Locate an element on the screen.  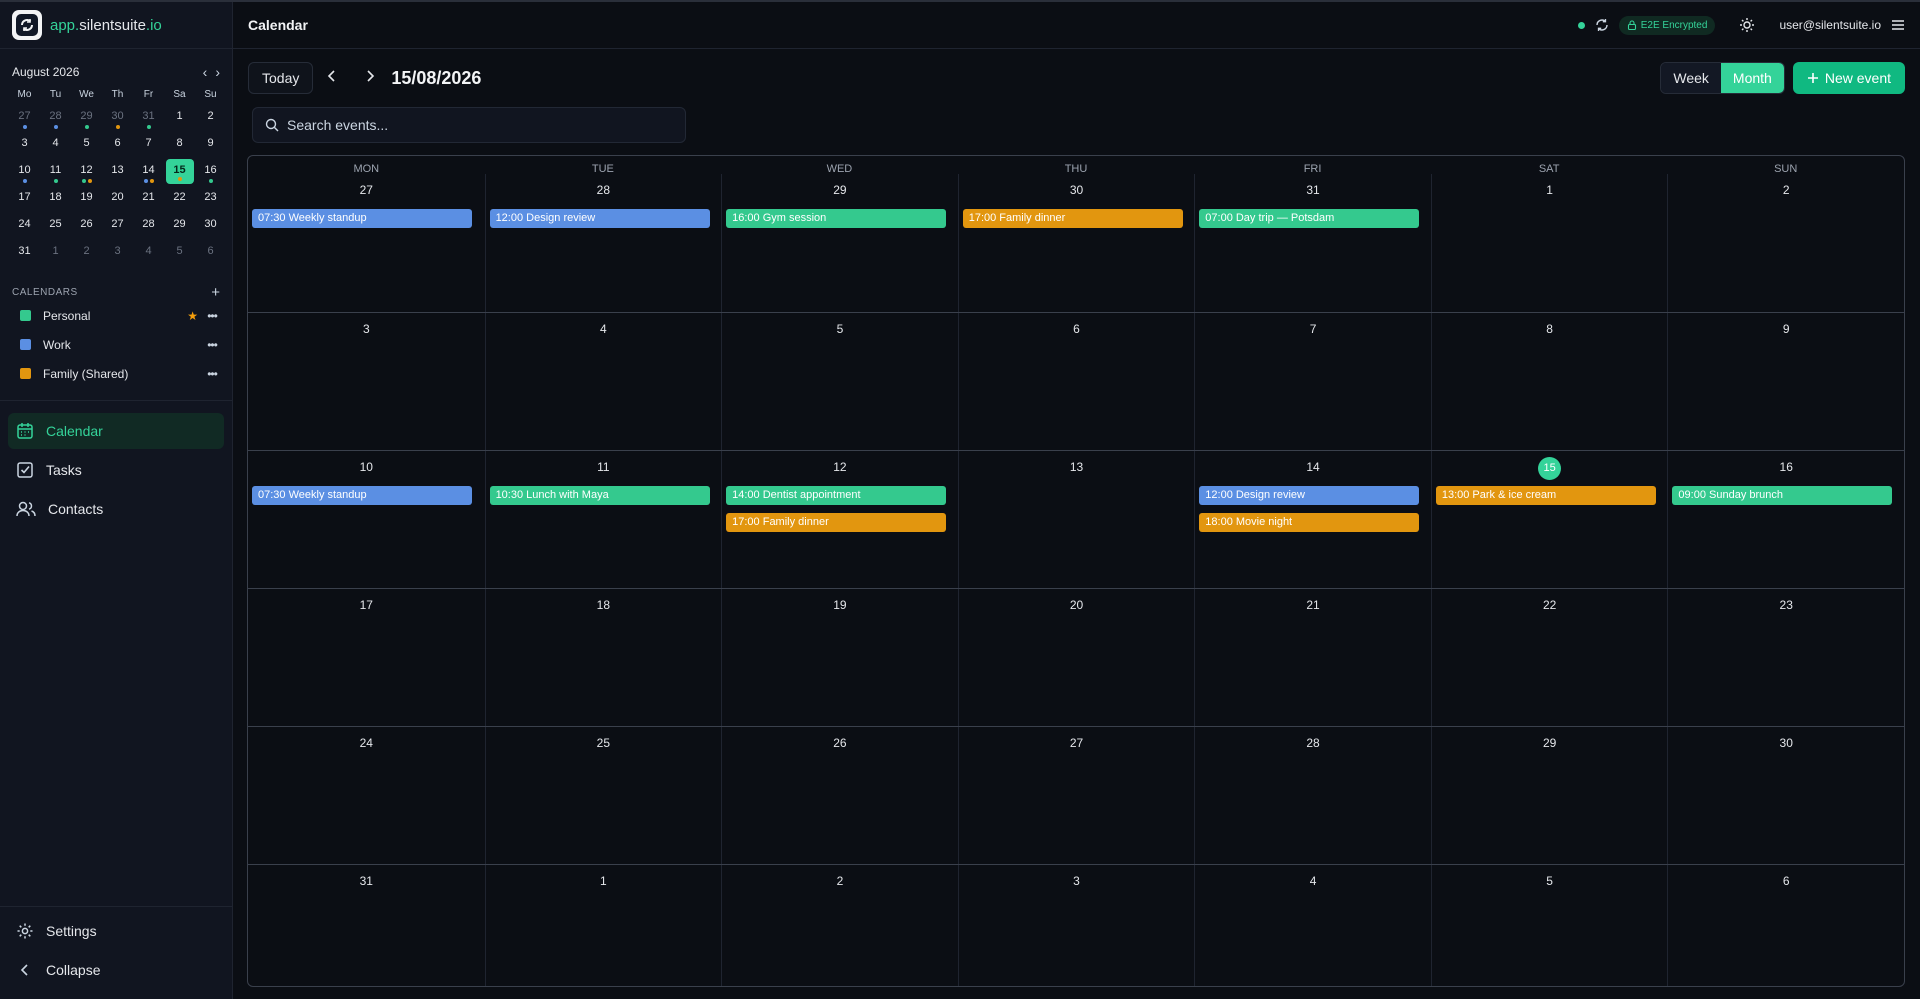
sync-icon is located at coordinates (1602, 25).